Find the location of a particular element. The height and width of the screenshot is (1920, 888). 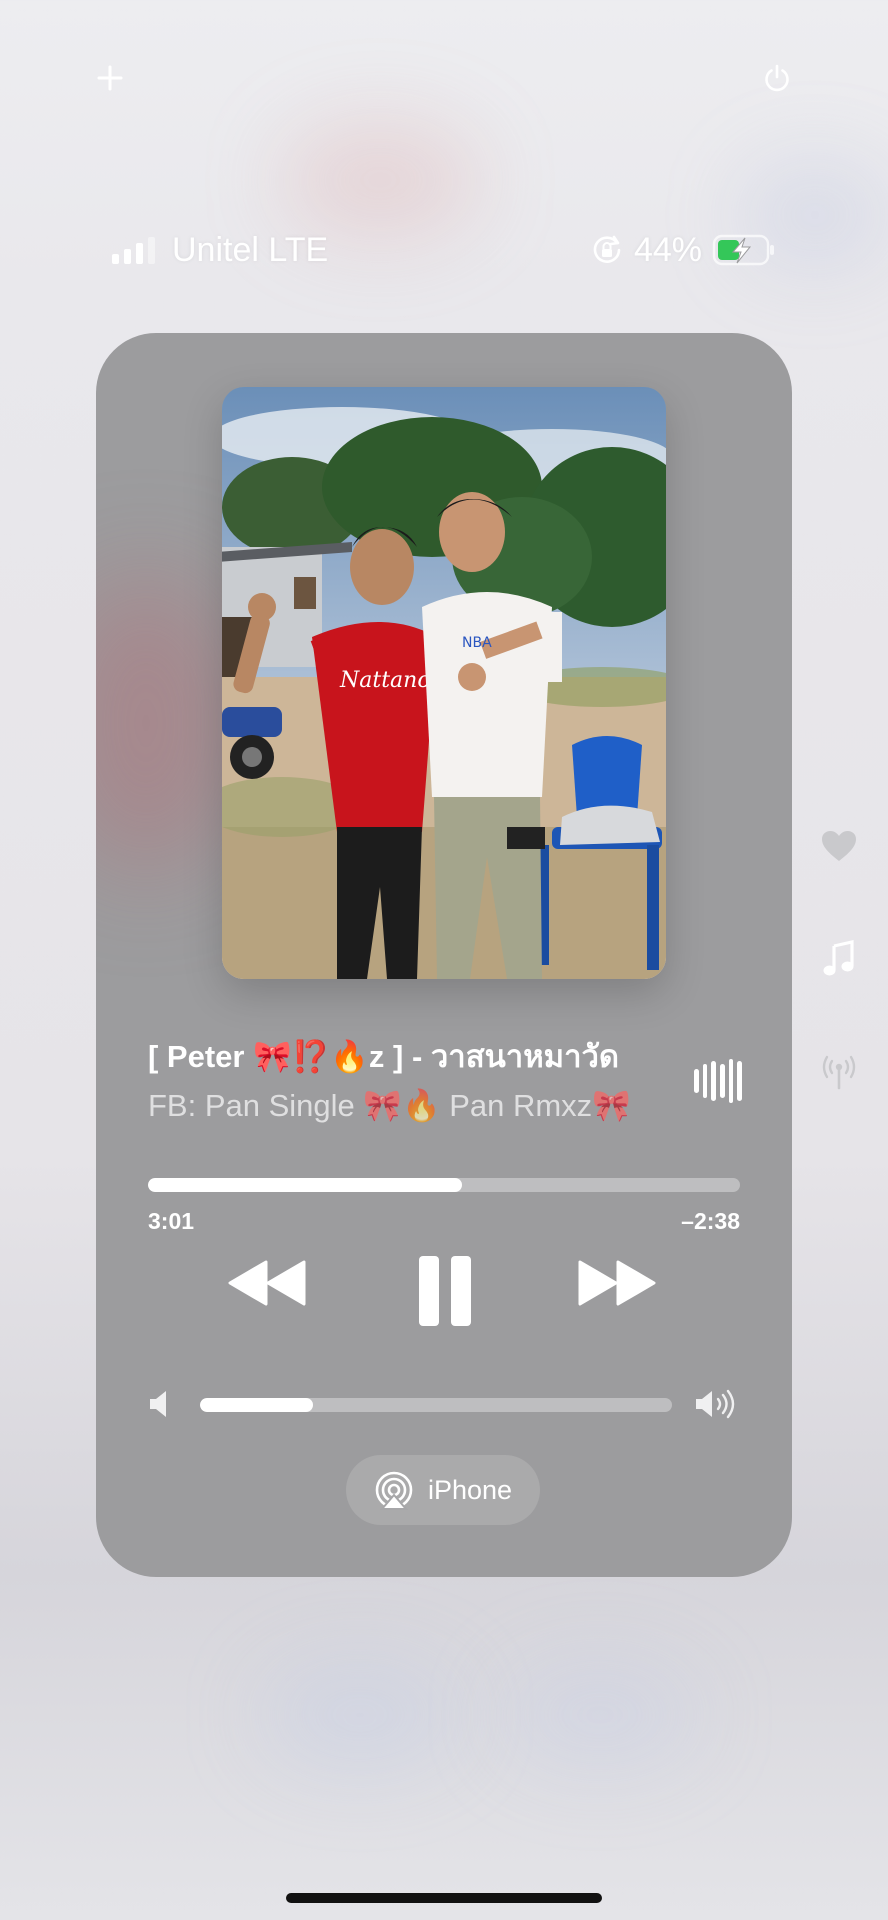

battery-percent: 44% is located at coordinates (667, 249).